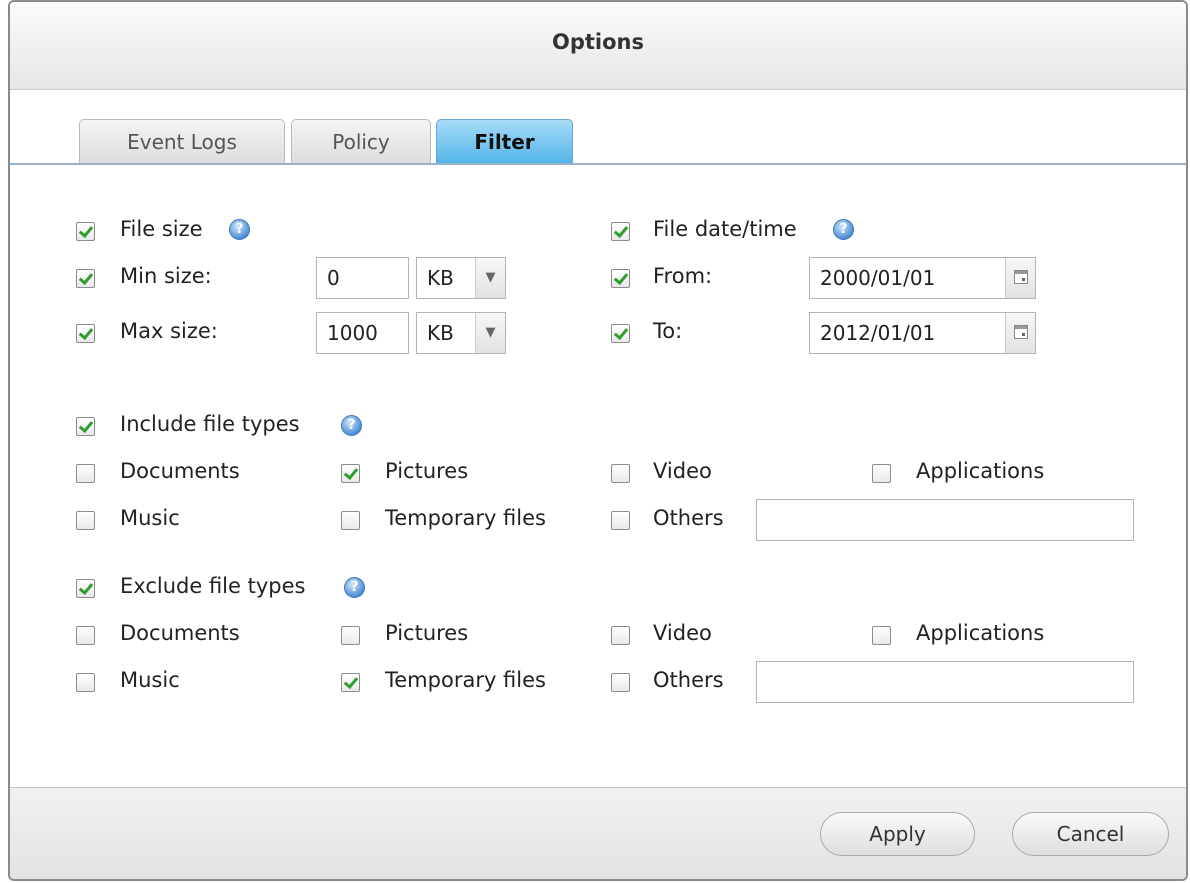 The height and width of the screenshot is (883, 1190). I want to click on date-to-picker-button, so click(1020, 333).